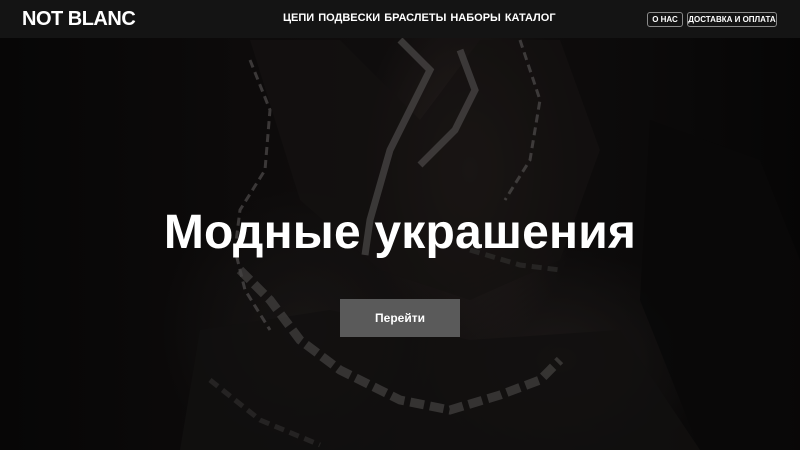  I want to click on go-button: Перейти, so click(400, 318).